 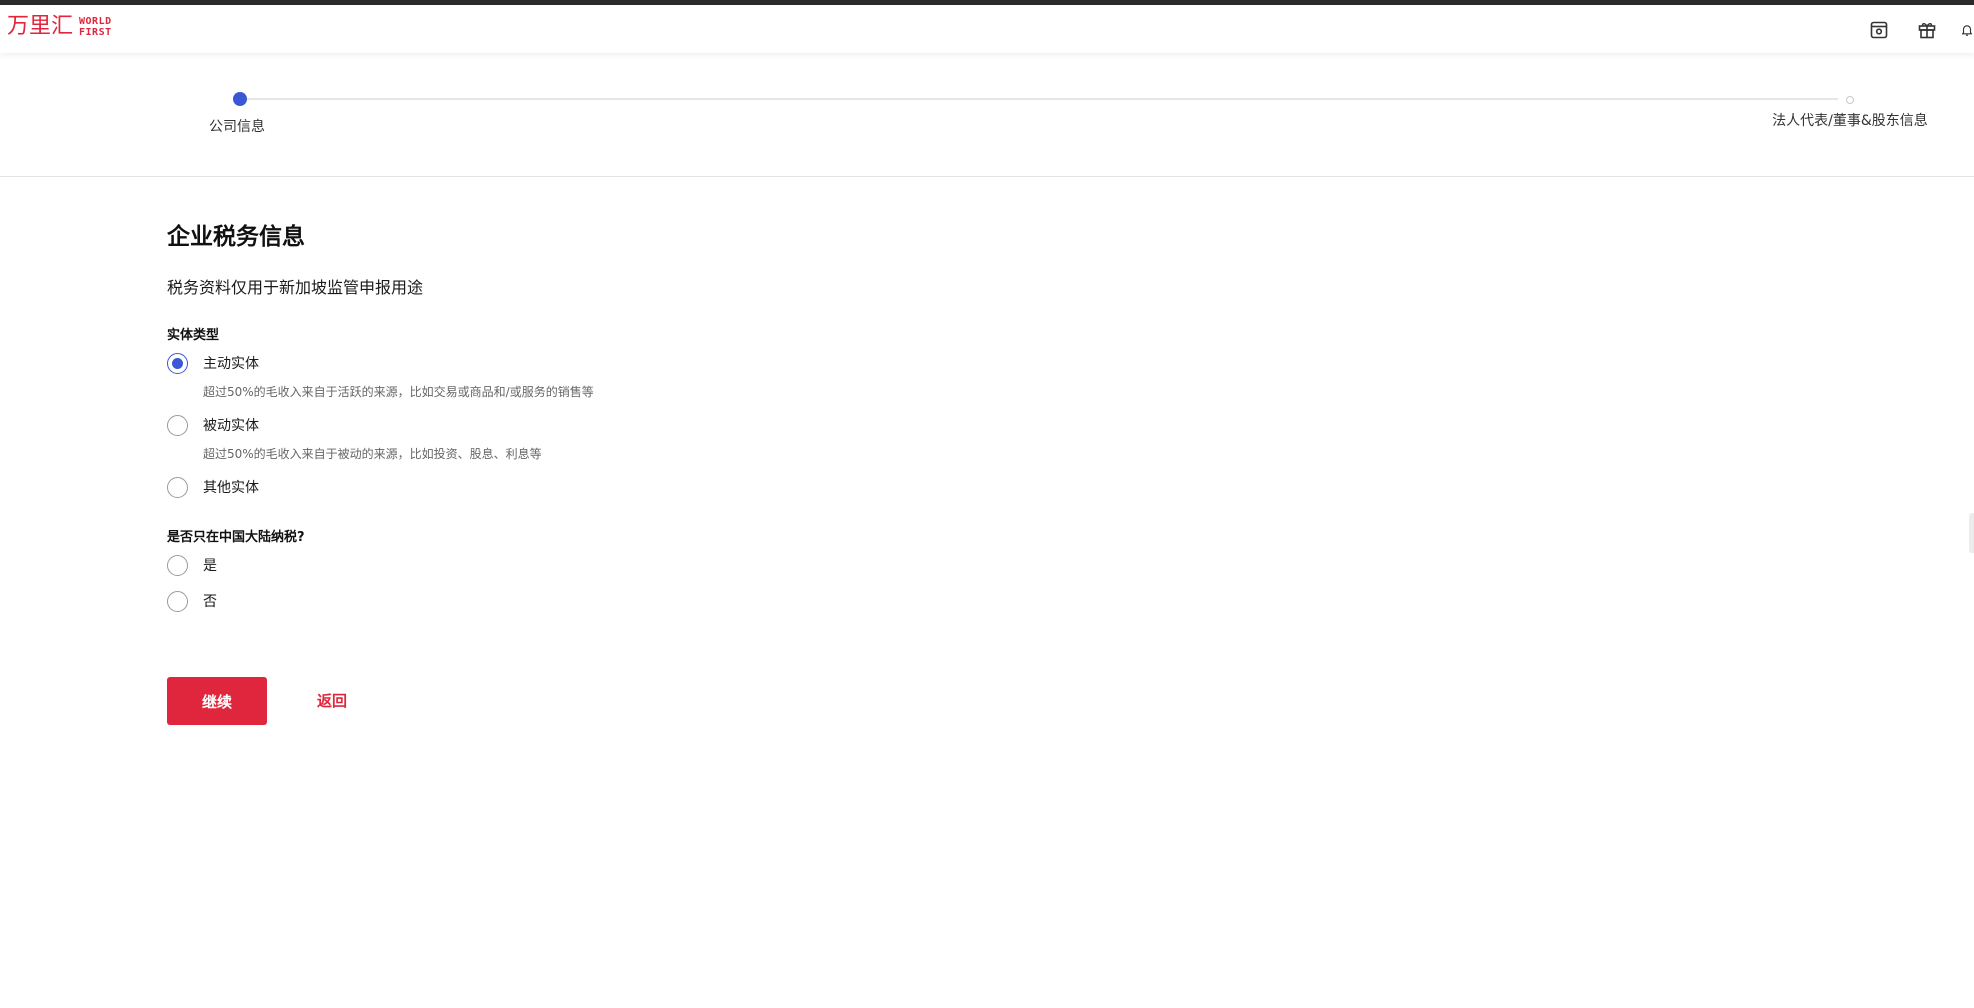 What do you see at coordinates (217, 701) in the screenshot?
I see `continue-button: 继续` at bounding box center [217, 701].